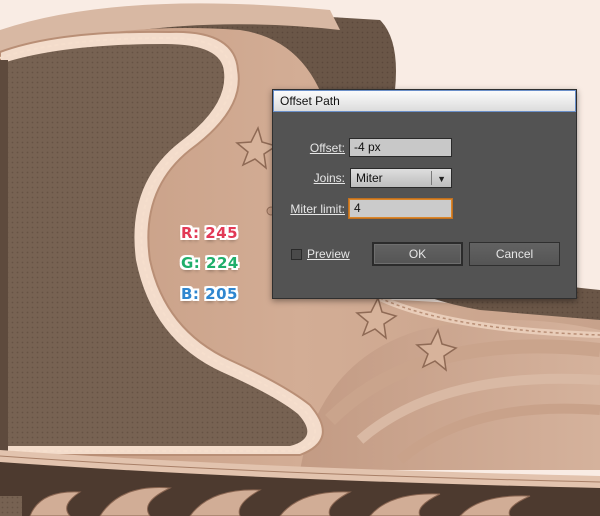 This screenshot has width=600, height=516. I want to click on preview-label: Preview, so click(328, 254).